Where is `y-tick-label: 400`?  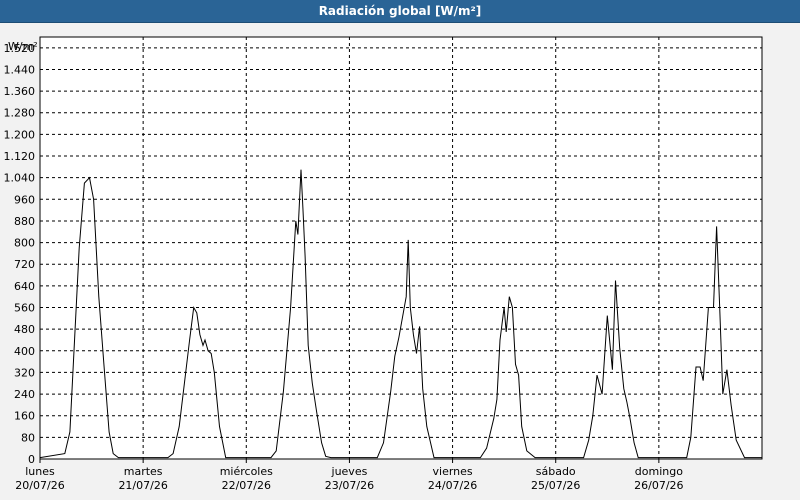
y-tick-label: 400 is located at coordinates (24, 351).